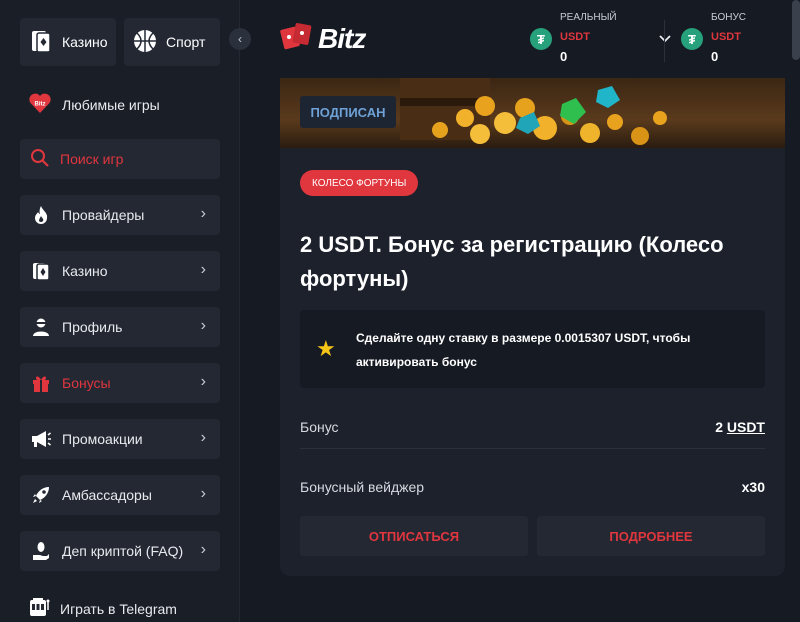 The height and width of the screenshot is (622, 800). I want to click on wallet-label: РЕАЛЬНЫЙ, so click(588, 17).